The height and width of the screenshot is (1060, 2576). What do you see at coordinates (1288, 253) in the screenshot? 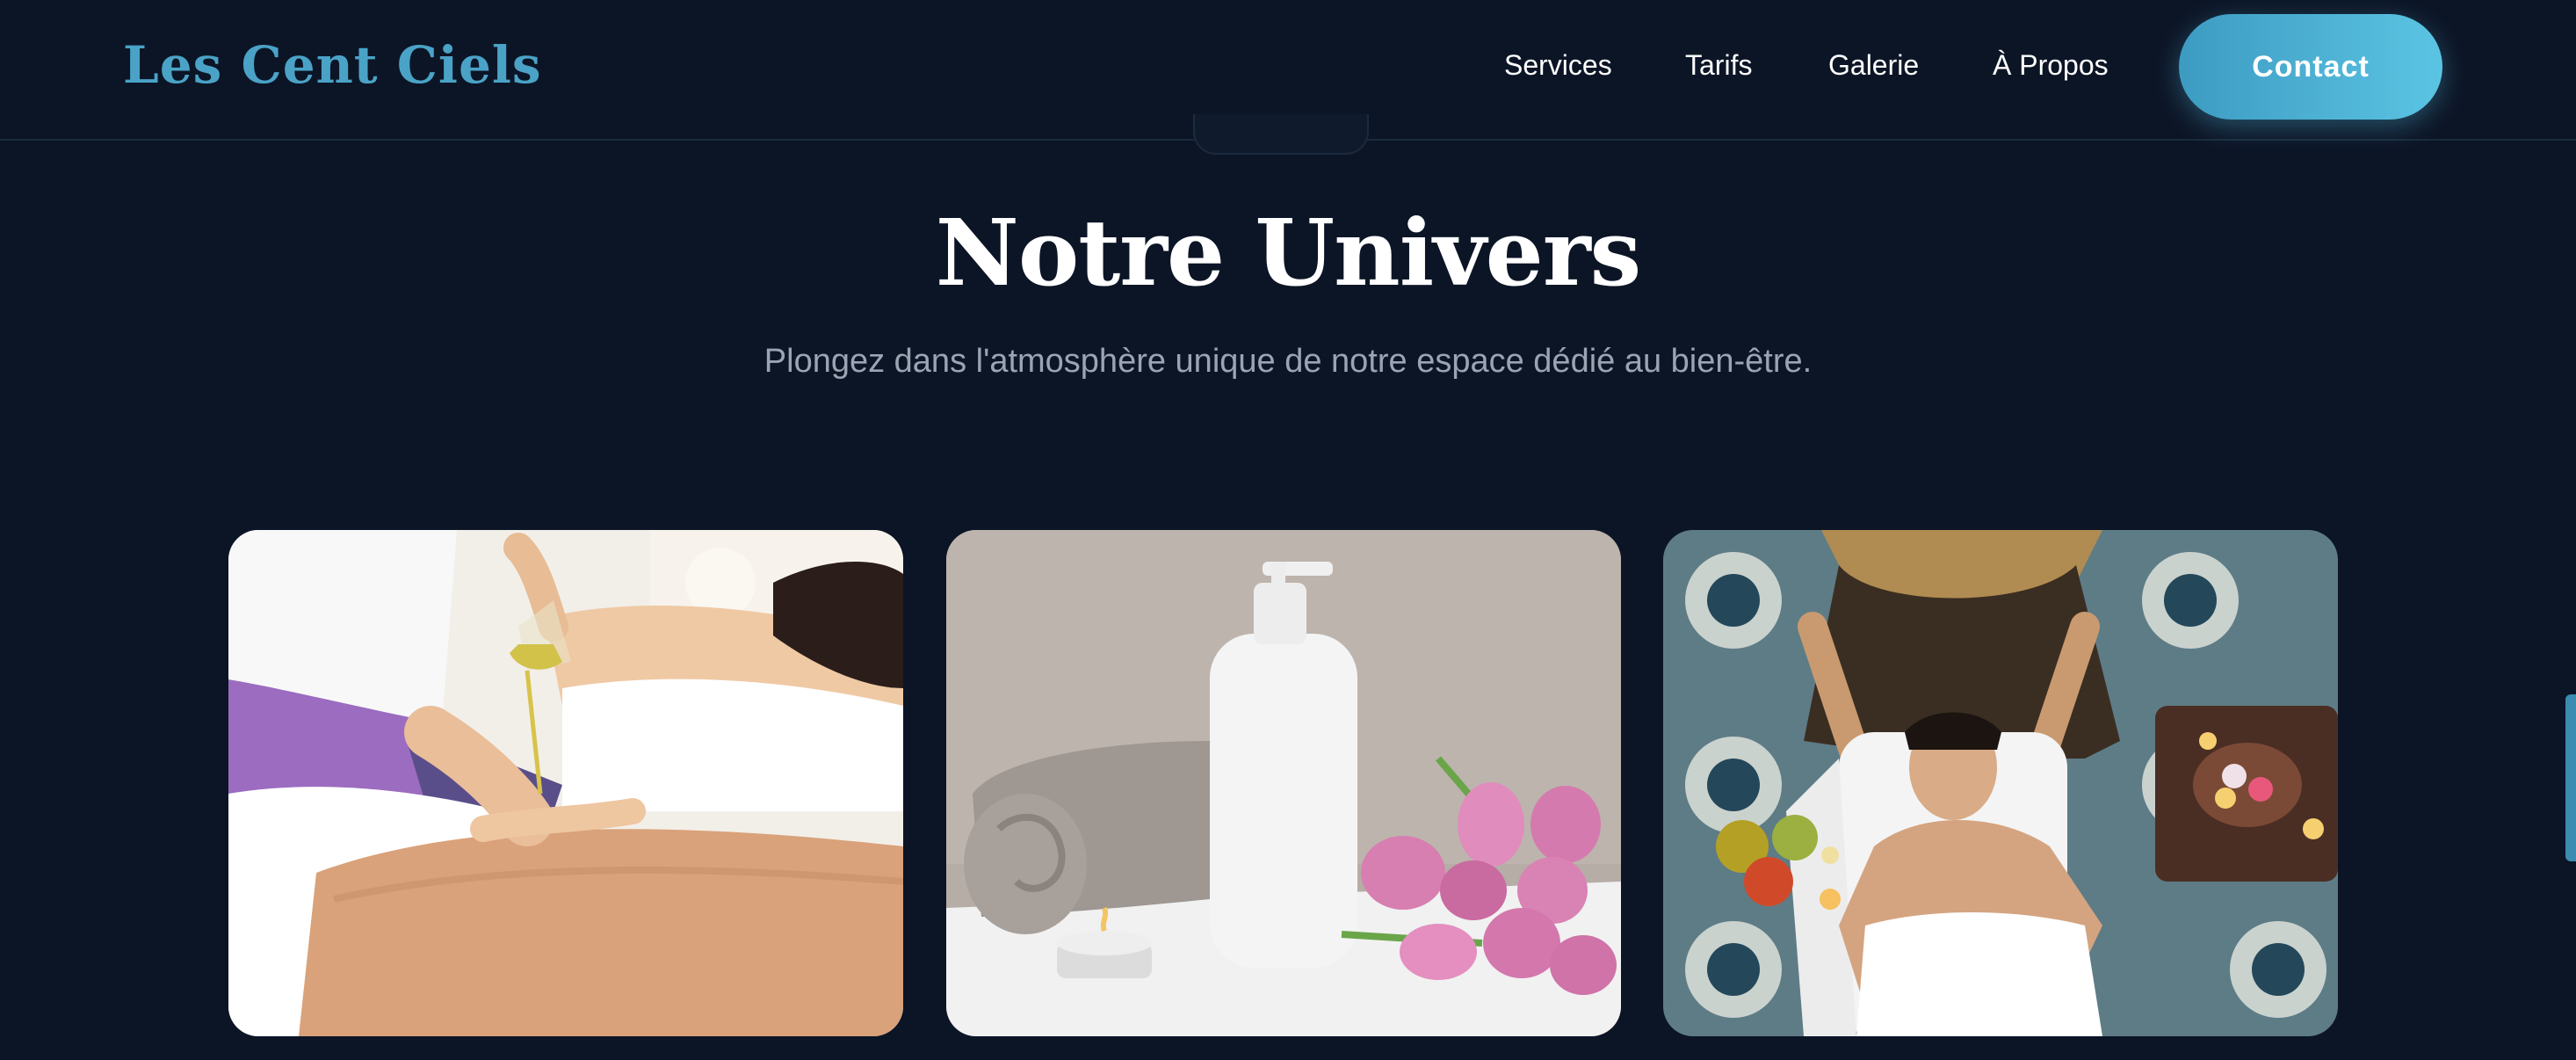
I see `section-title: Notre Univers` at bounding box center [1288, 253].